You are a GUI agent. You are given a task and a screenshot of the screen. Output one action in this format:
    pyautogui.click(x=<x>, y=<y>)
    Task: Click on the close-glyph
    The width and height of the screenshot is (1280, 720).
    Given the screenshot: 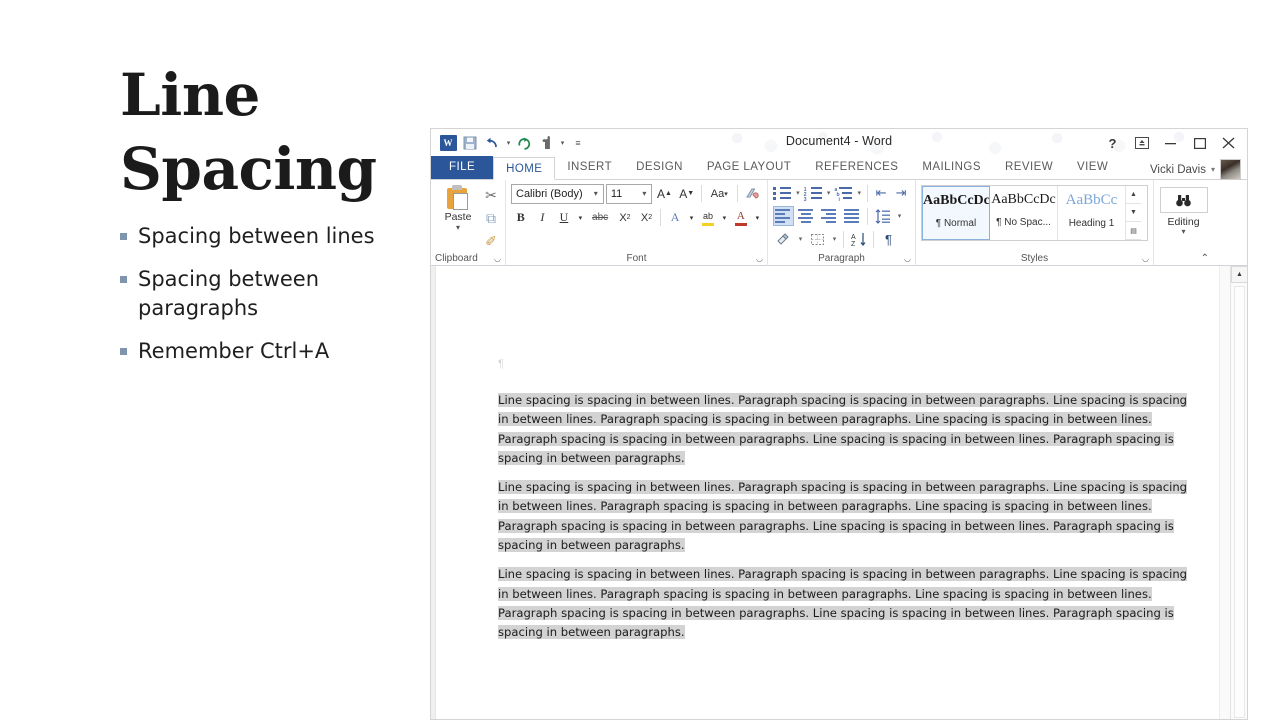 What is the action you would take?
    pyautogui.click(x=1228, y=143)
    